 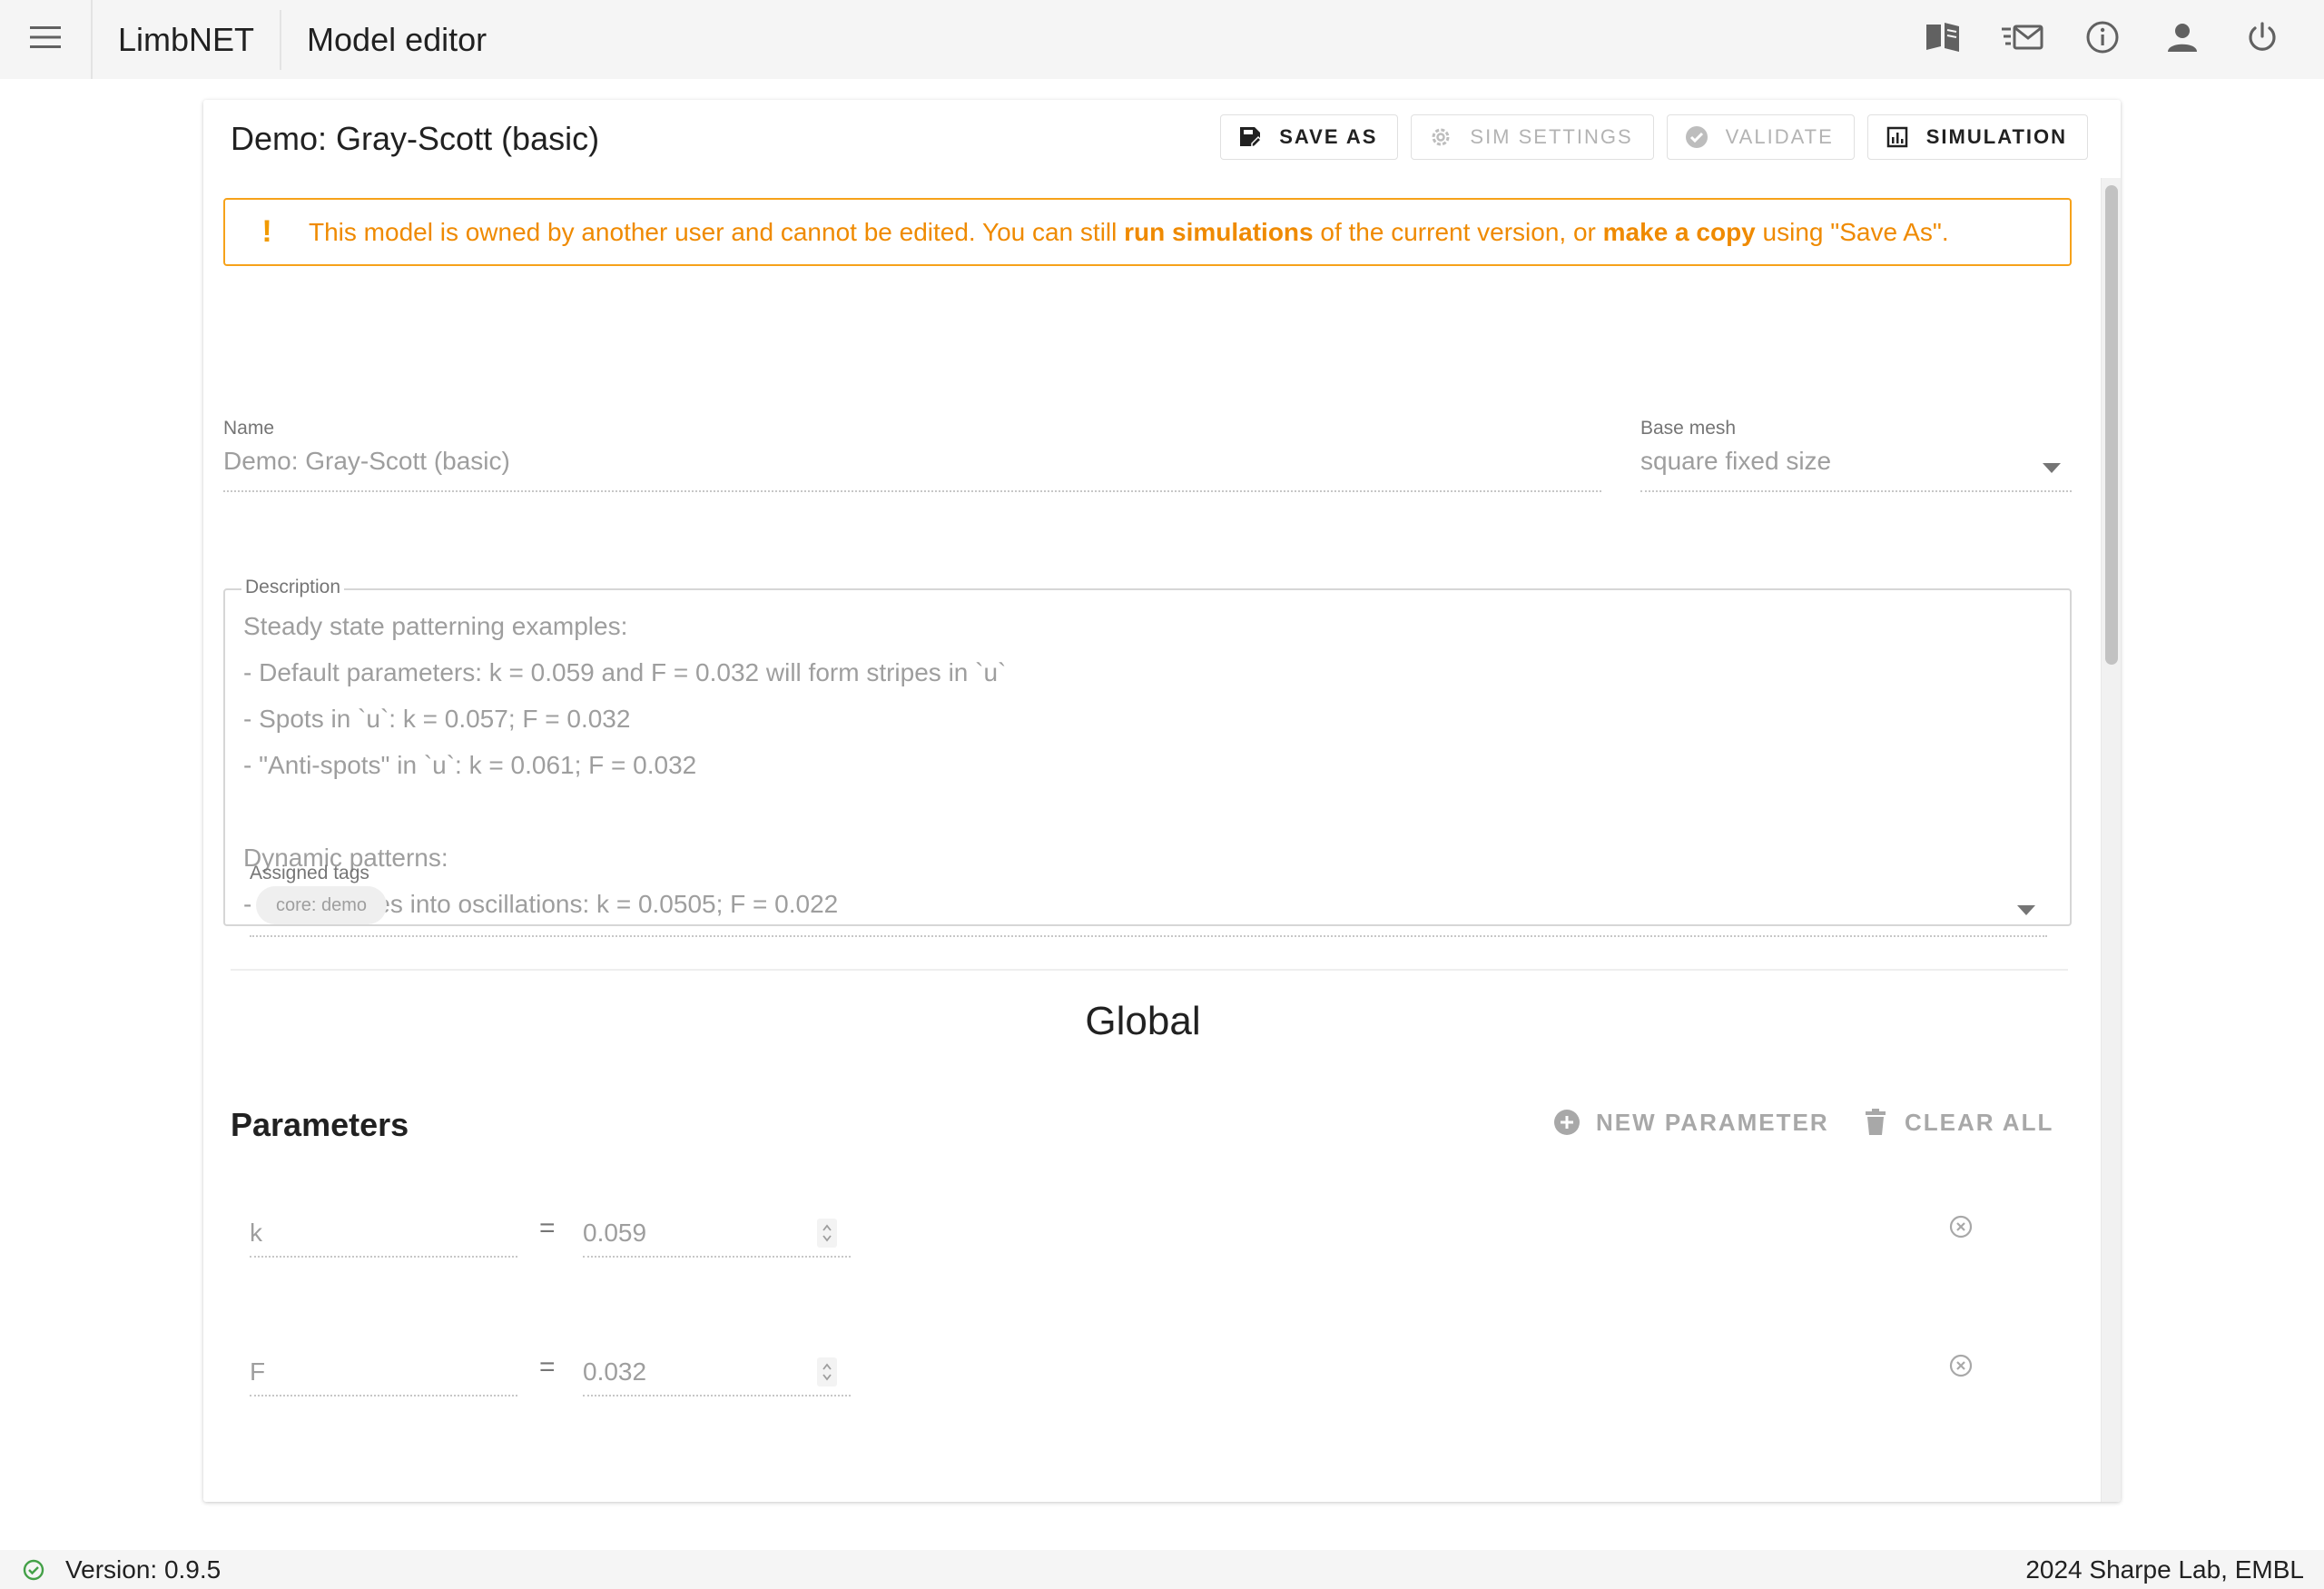 I want to click on parameter-name-input: F, so click(x=257, y=1372).